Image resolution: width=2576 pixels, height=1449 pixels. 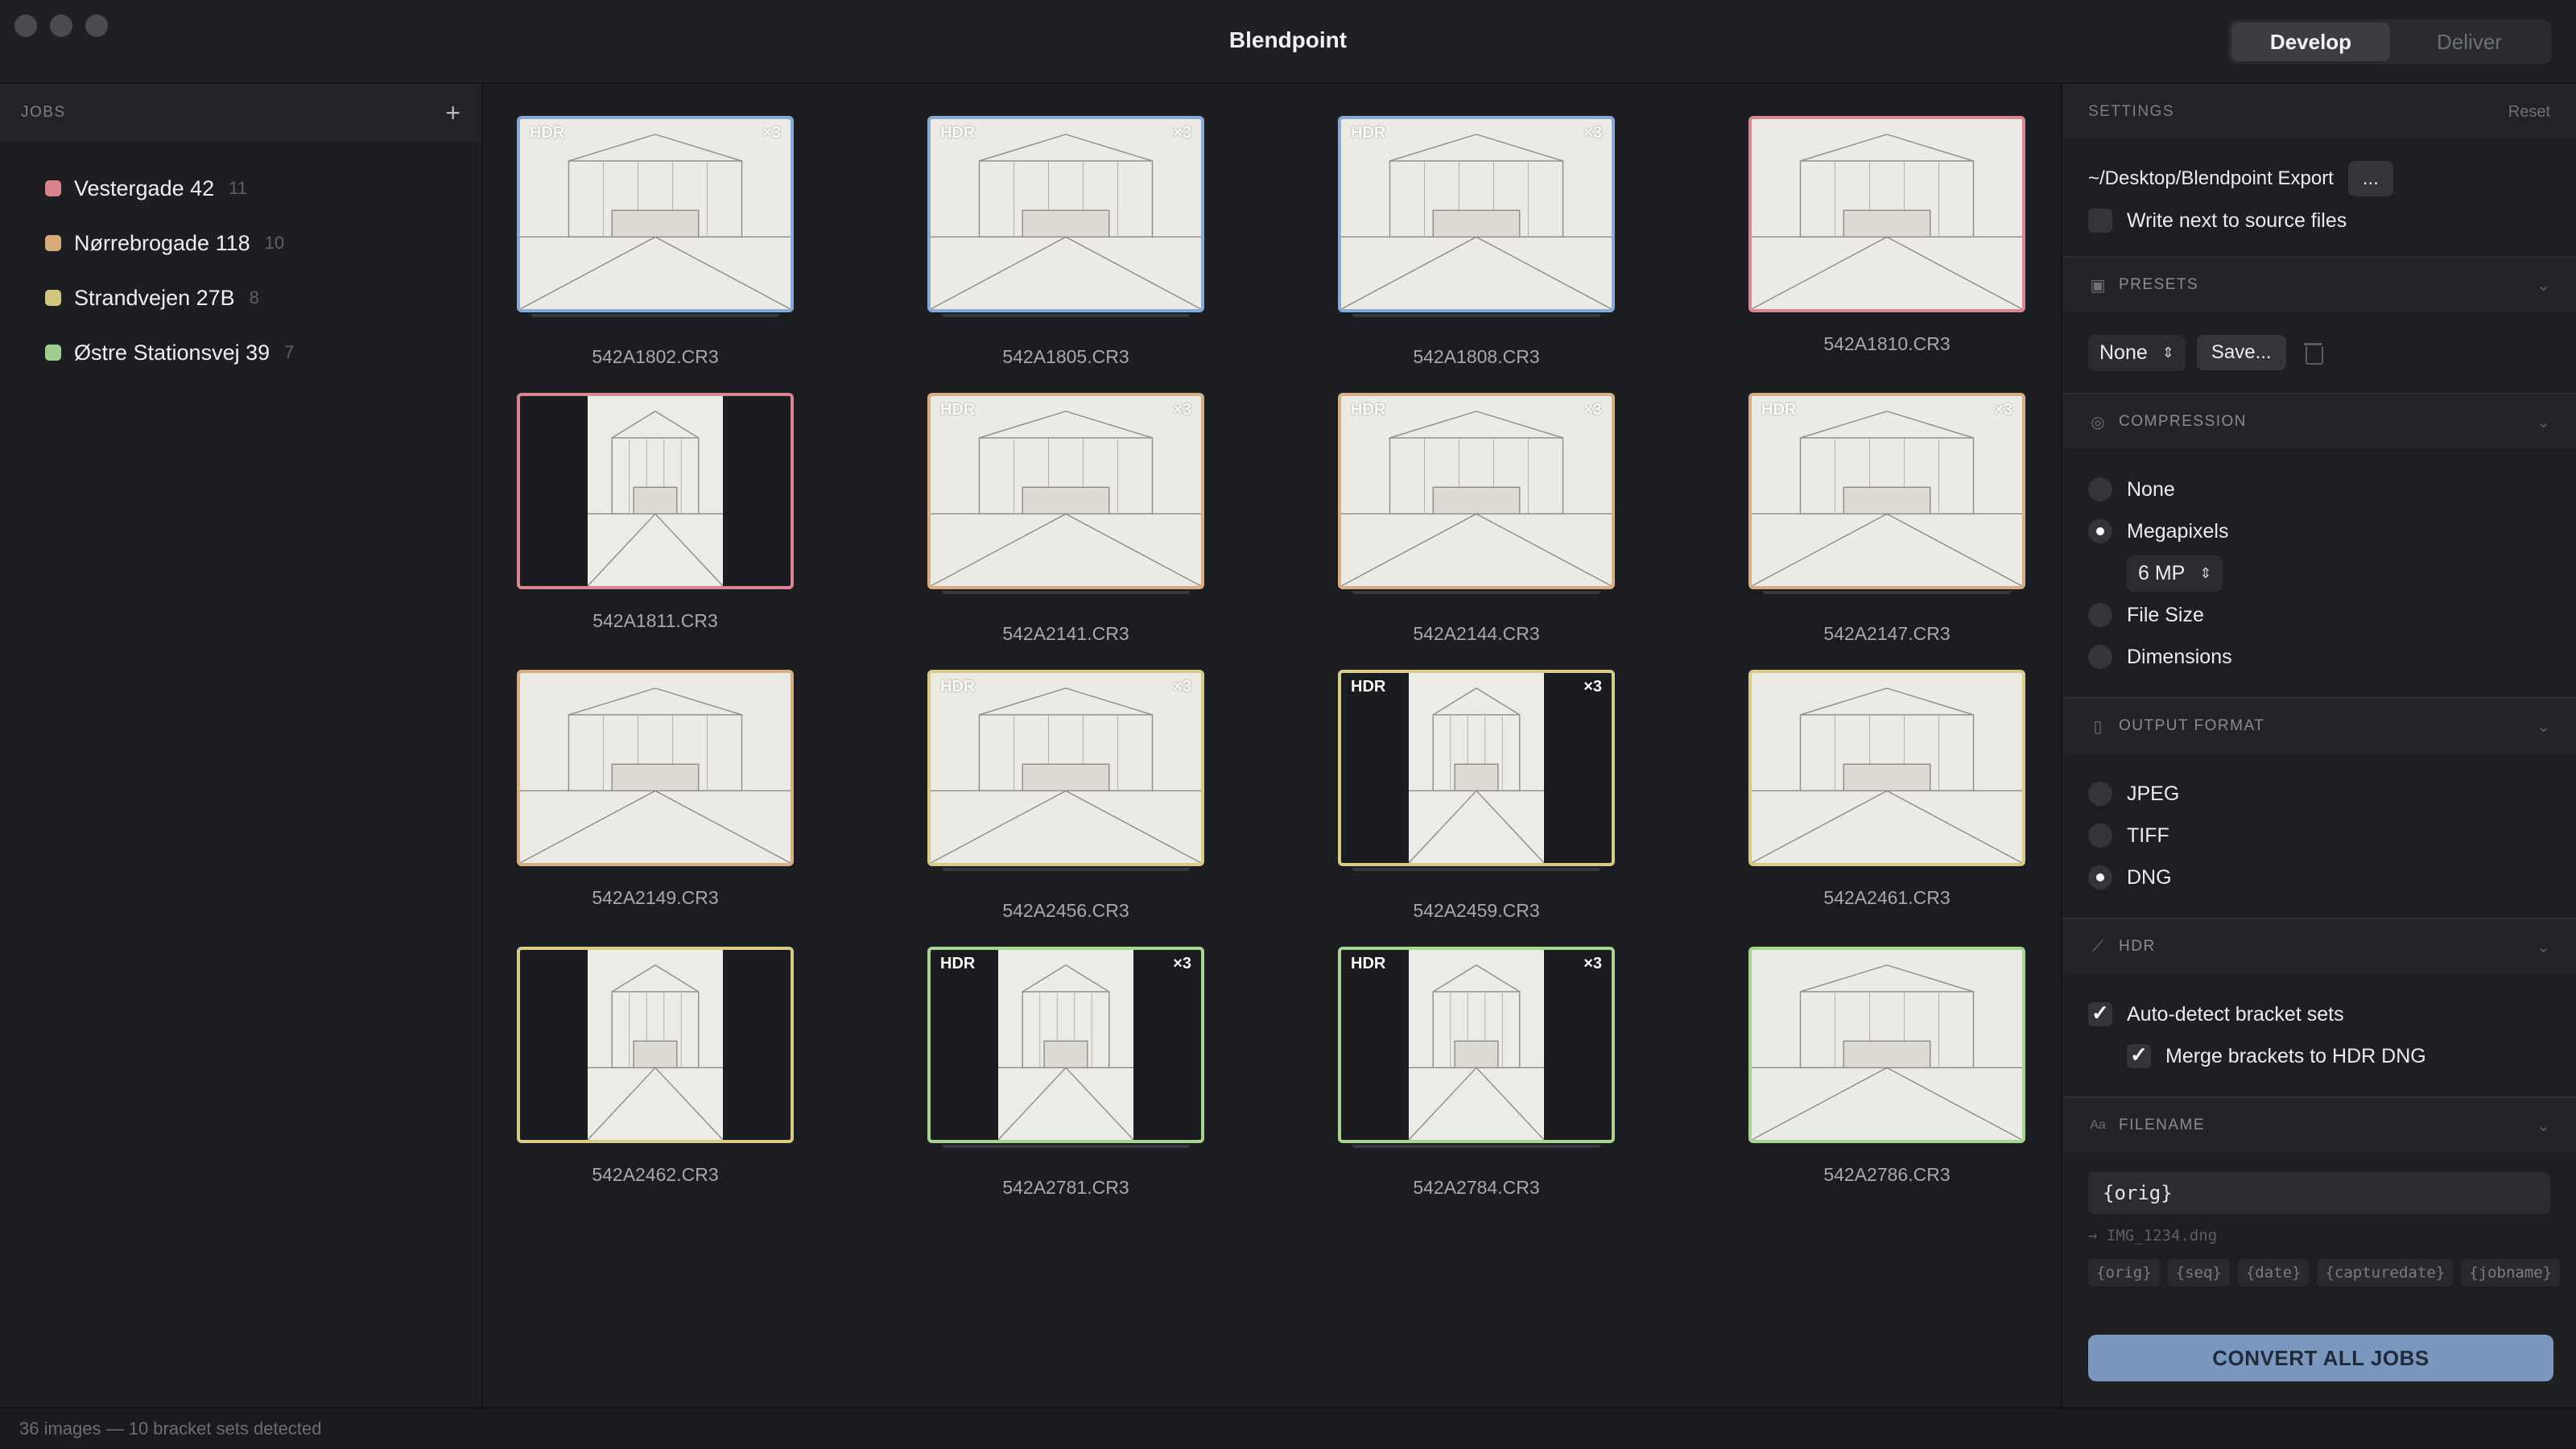 I want to click on compression-option-file-size: File Size, so click(x=2319, y=615).